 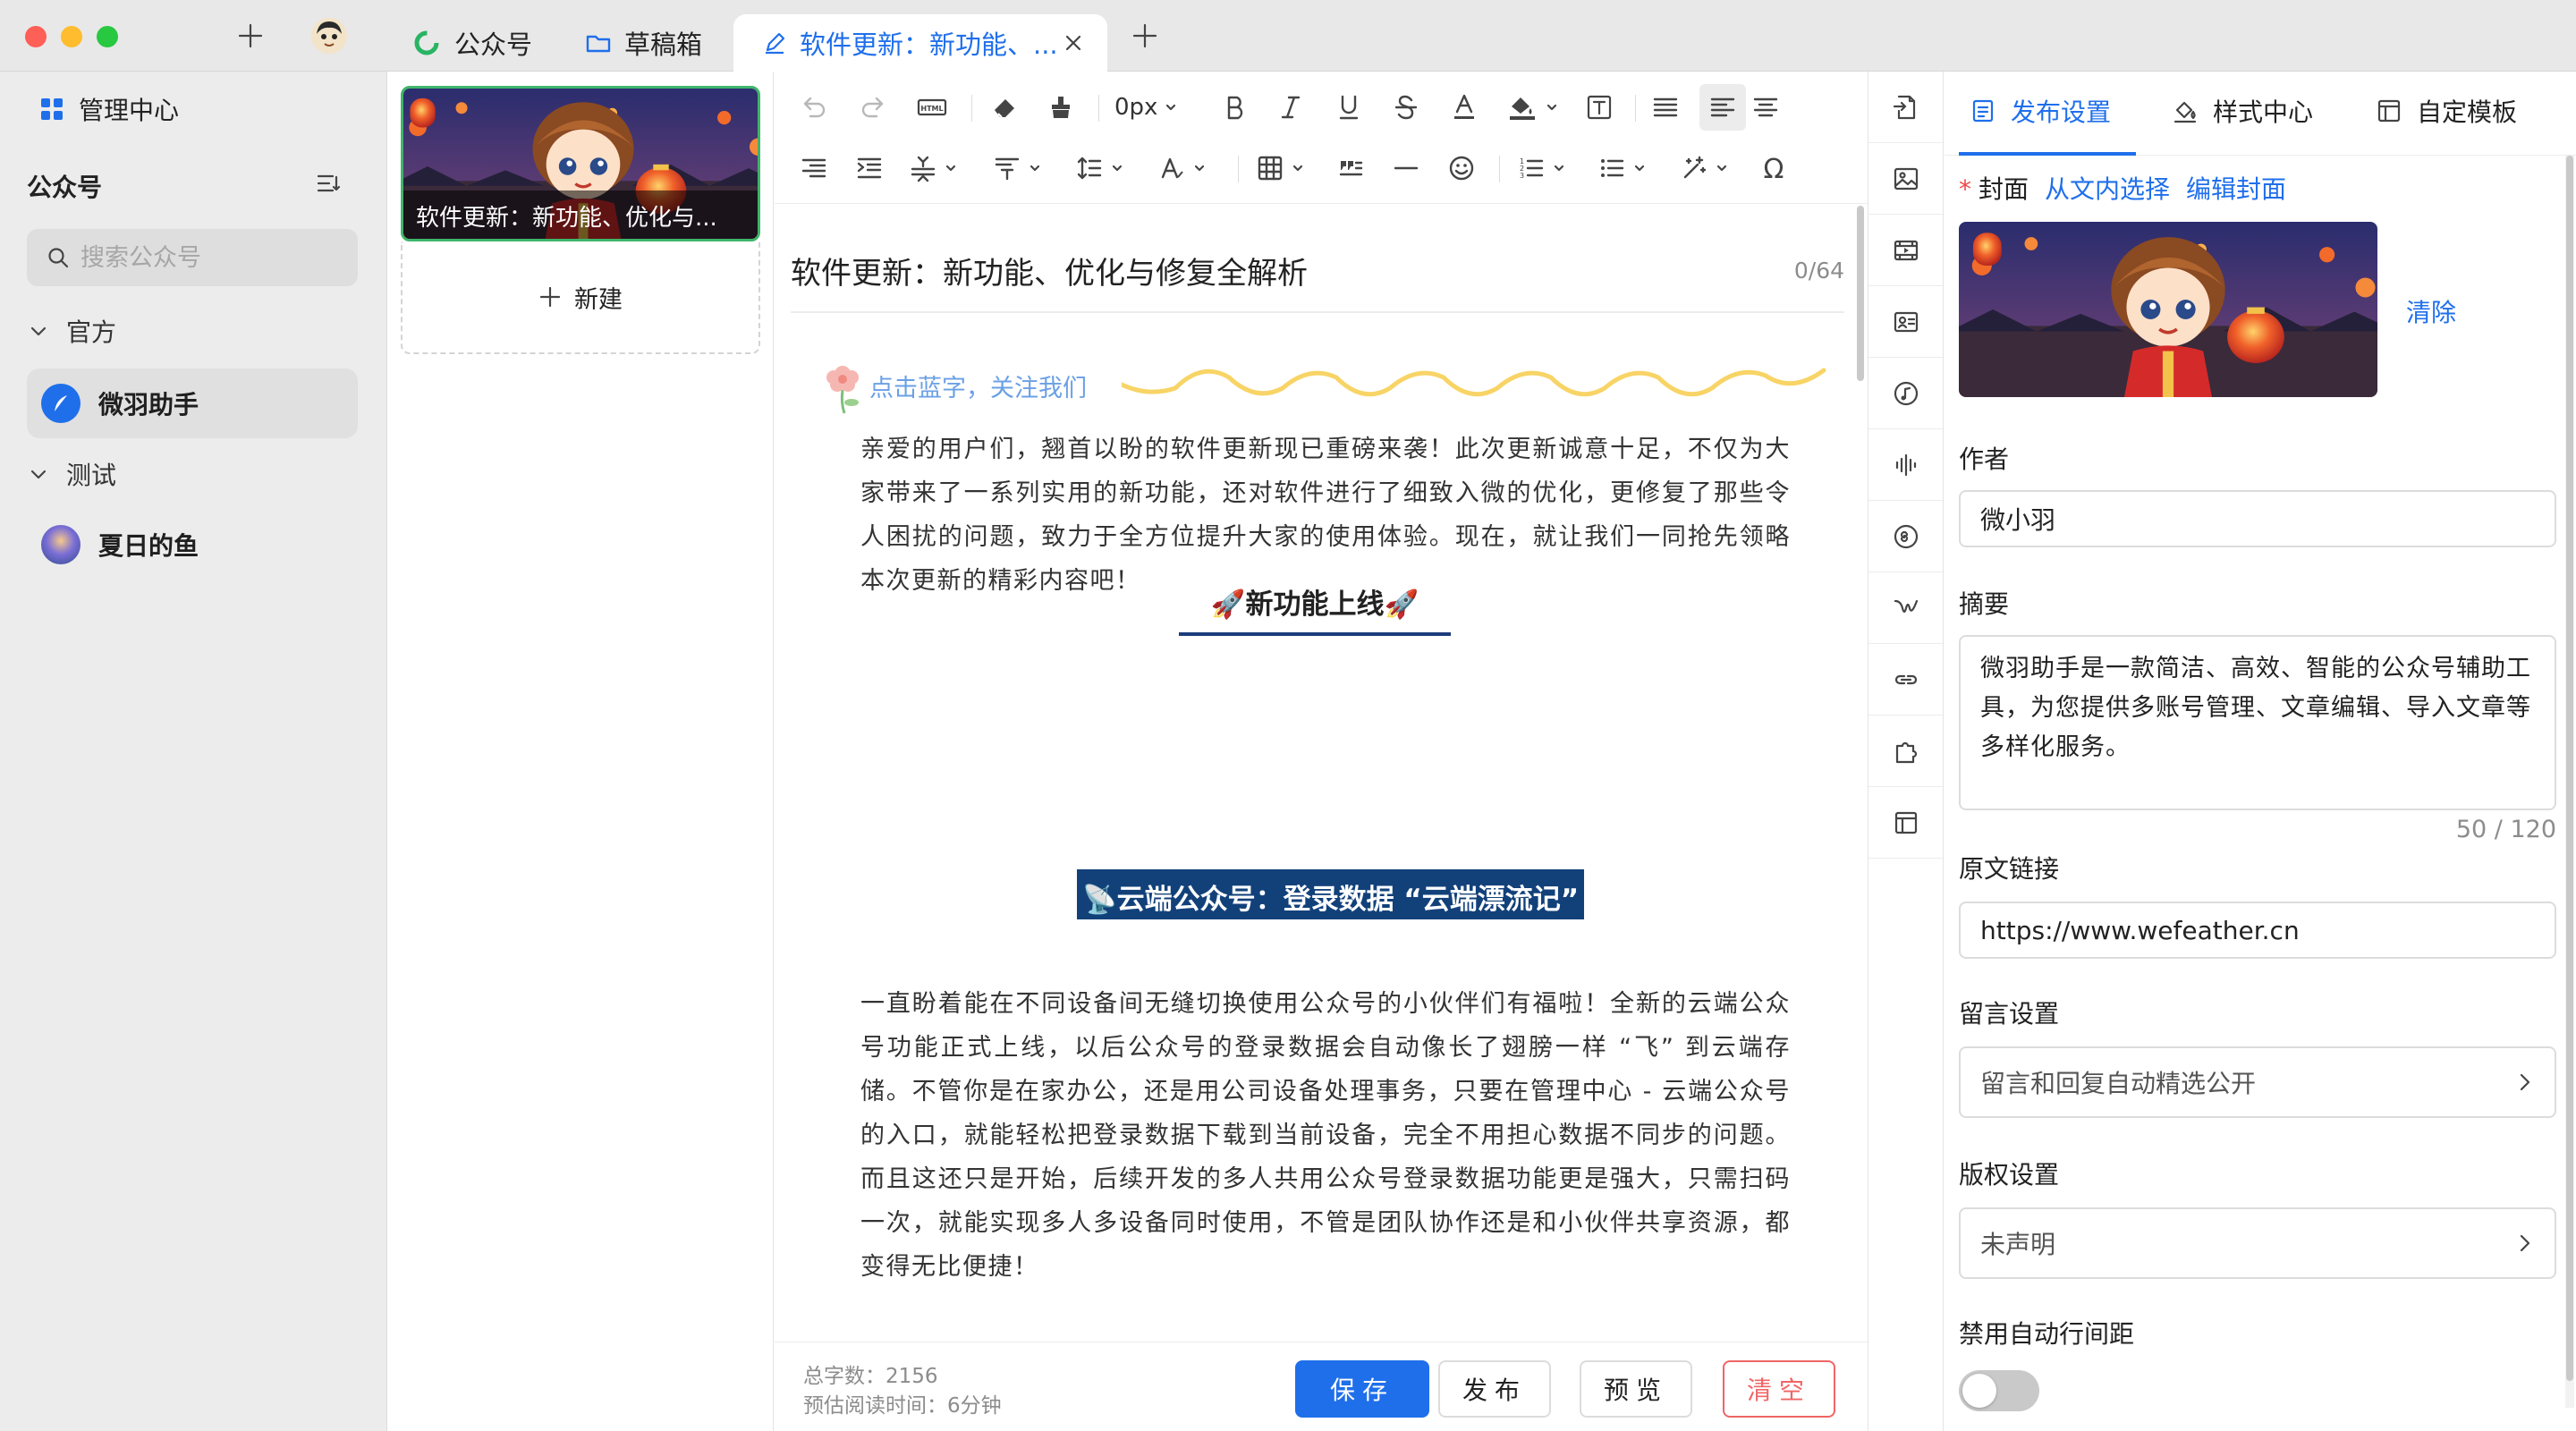 What do you see at coordinates (1665, 107) in the screenshot?
I see `align-justify-icon` at bounding box center [1665, 107].